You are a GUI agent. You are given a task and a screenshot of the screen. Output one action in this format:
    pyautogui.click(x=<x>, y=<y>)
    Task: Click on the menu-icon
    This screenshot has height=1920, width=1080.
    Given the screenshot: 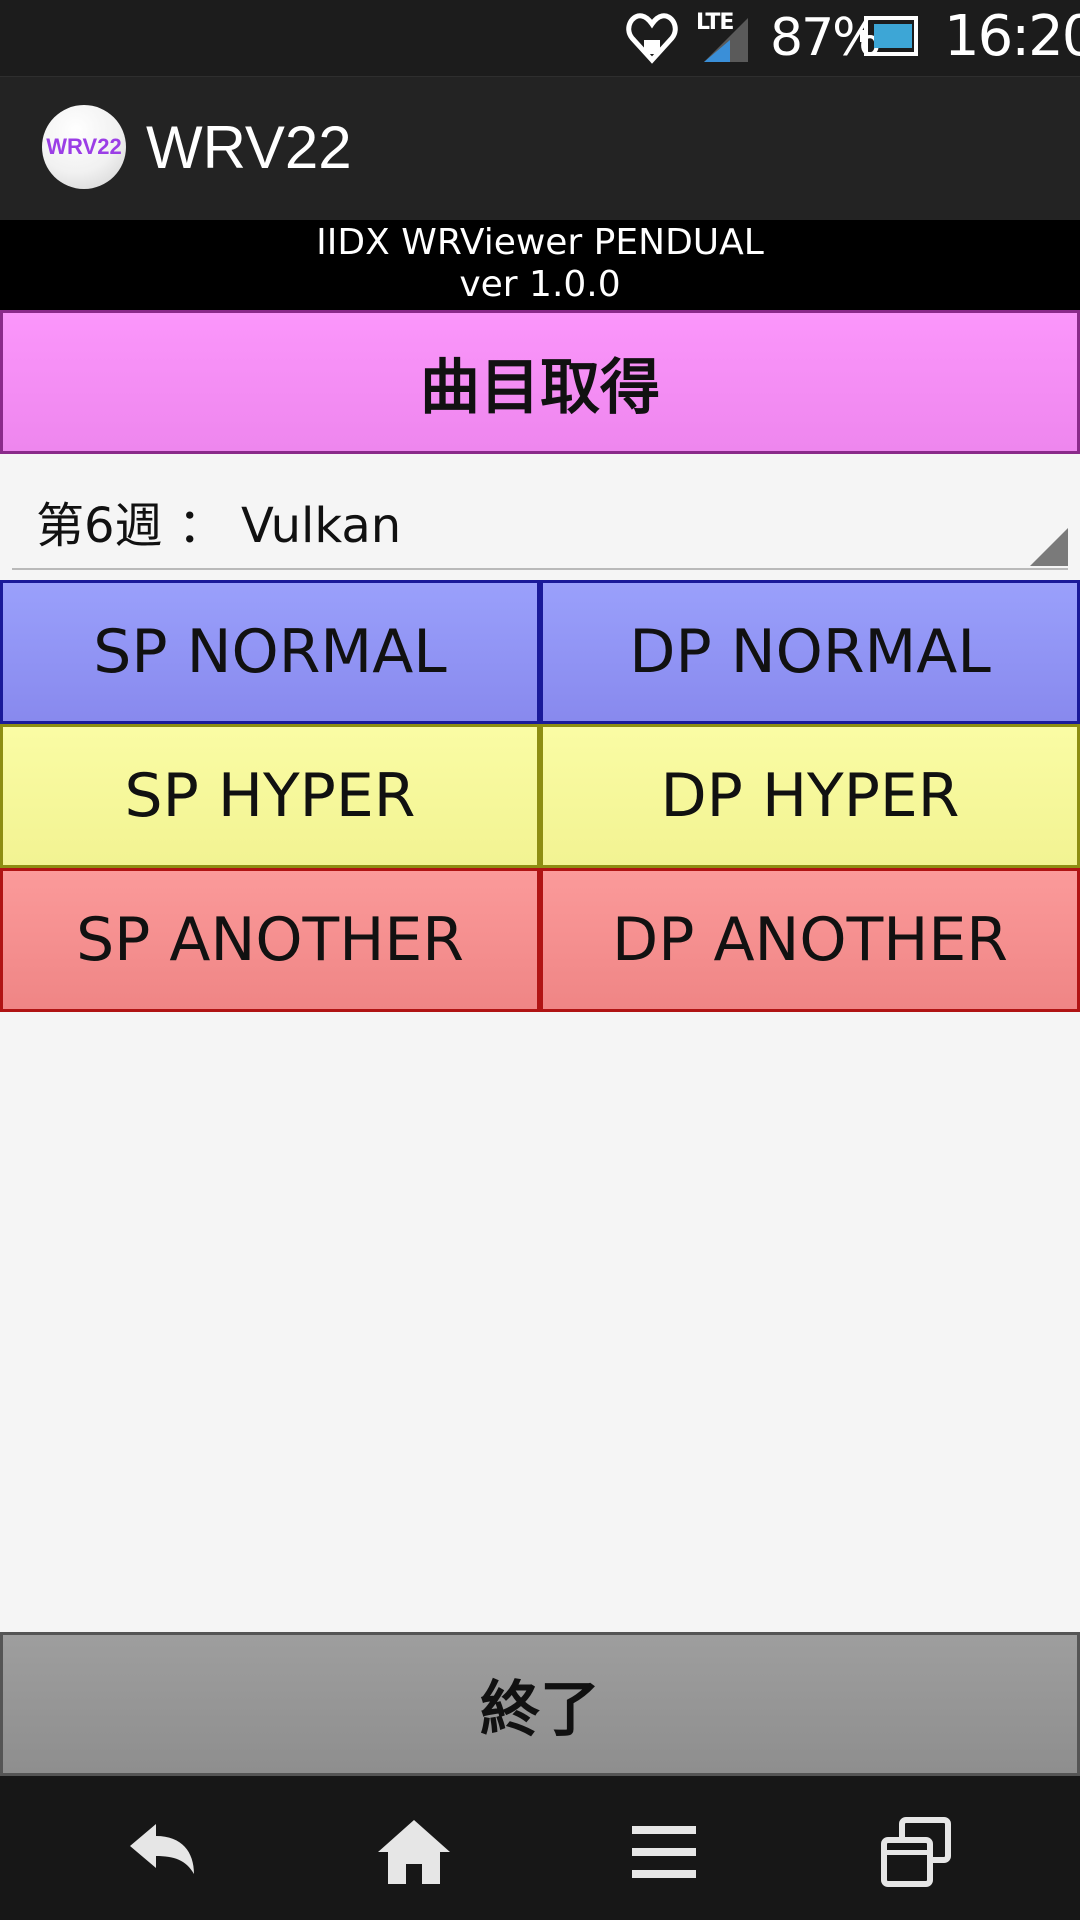 What is the action you would take?
    pyautogui.click(x=664, y=1852)
    